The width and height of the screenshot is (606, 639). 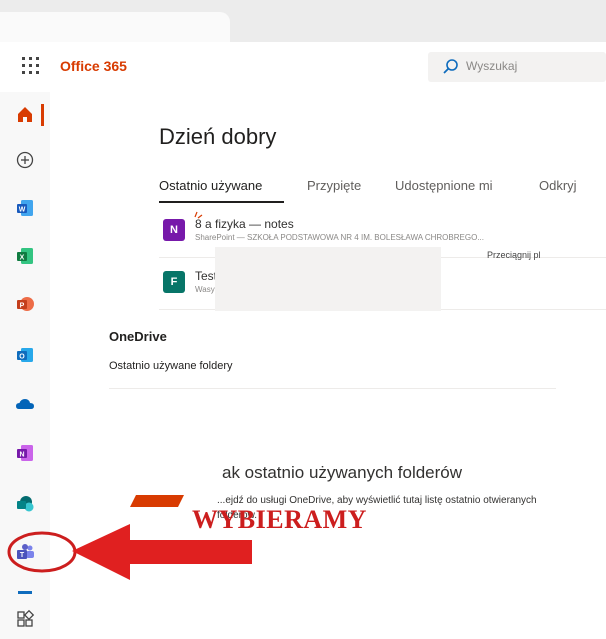 I want to click on tab-recent: Ostatnio używane, so click(x=210, y=185).